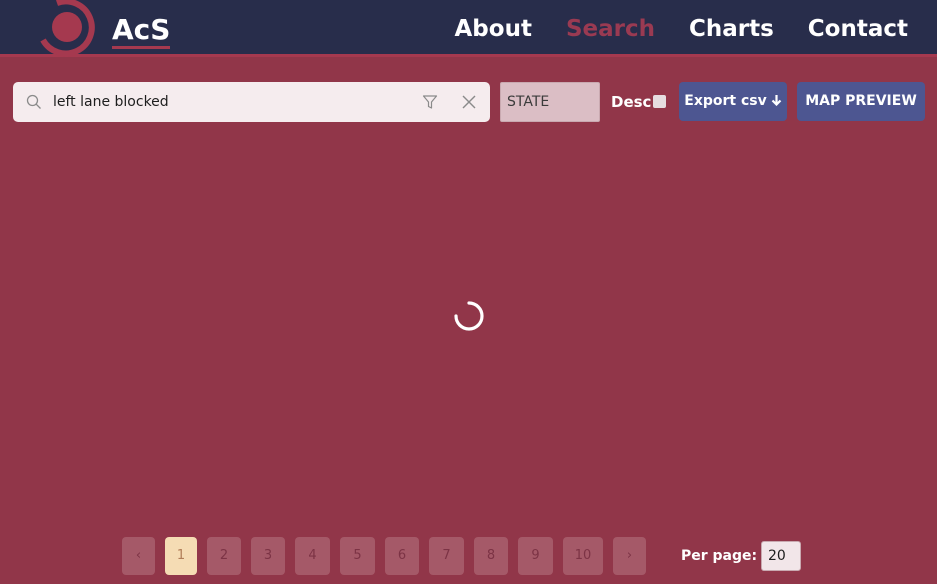  Describe the element at coordinates (69, 28) in the screenshot. I see `logo-icon` at that location.